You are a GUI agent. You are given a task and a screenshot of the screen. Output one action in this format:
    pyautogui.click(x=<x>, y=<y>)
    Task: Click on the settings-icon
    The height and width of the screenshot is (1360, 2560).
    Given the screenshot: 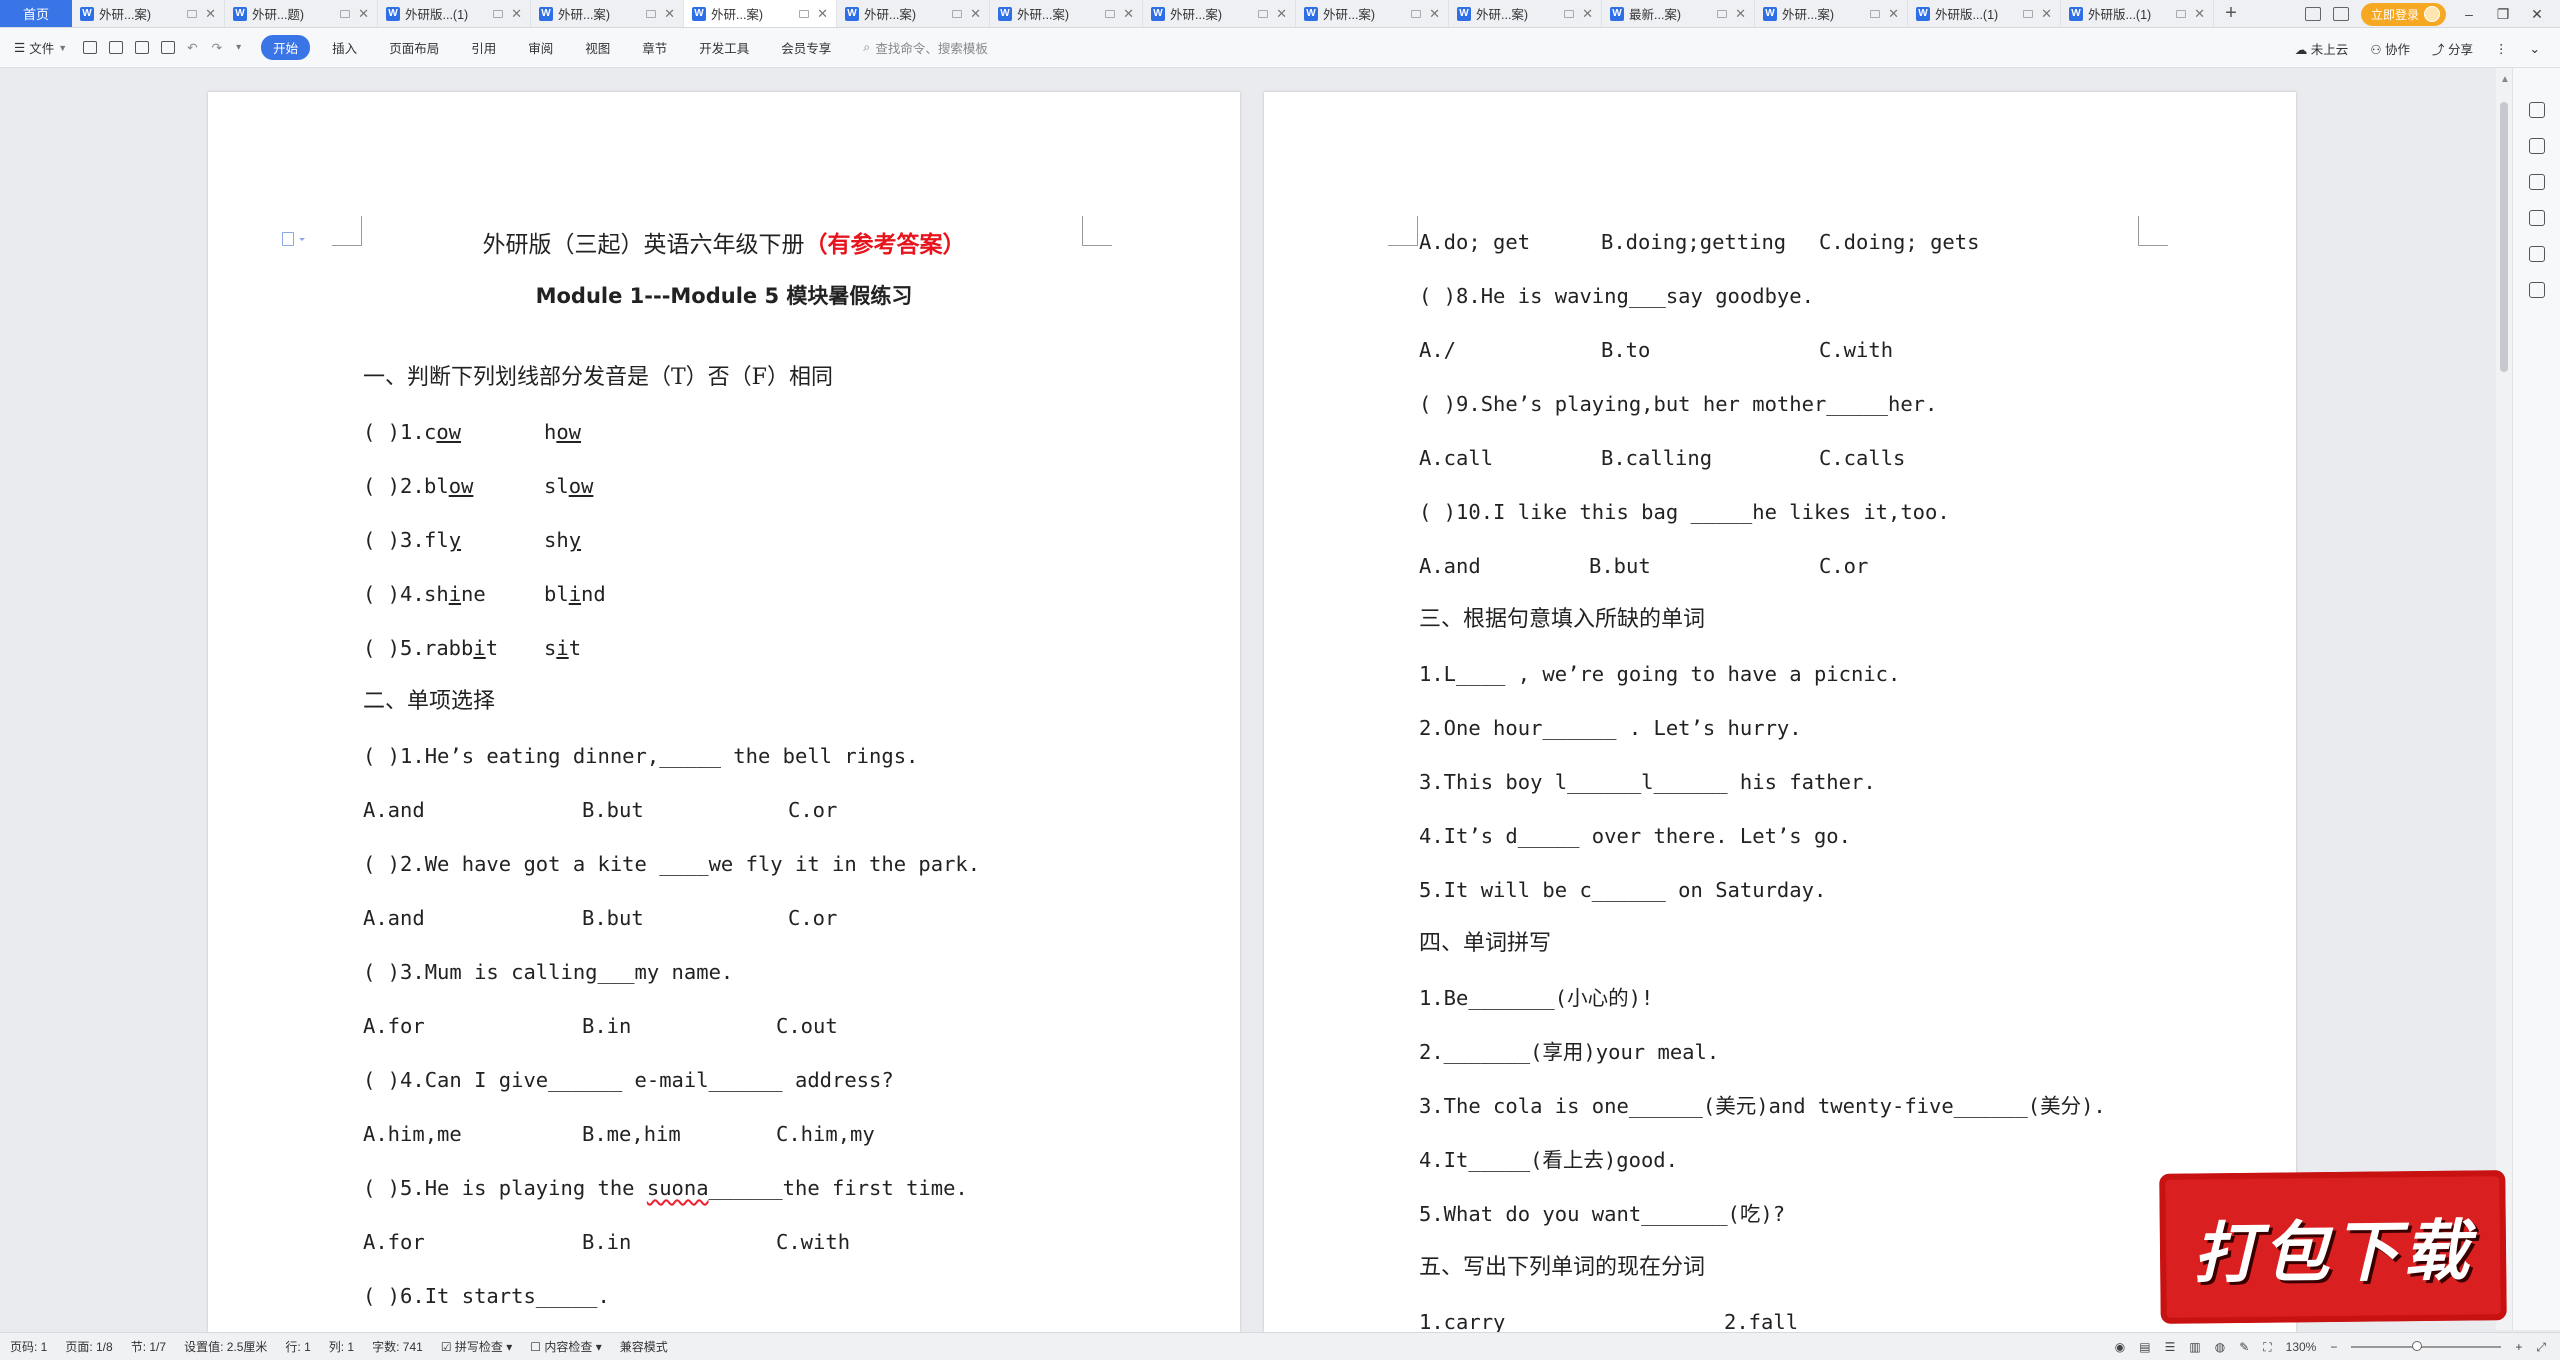 What is the action you would take?
    pyautogui.click(x=2537, y=182)
    